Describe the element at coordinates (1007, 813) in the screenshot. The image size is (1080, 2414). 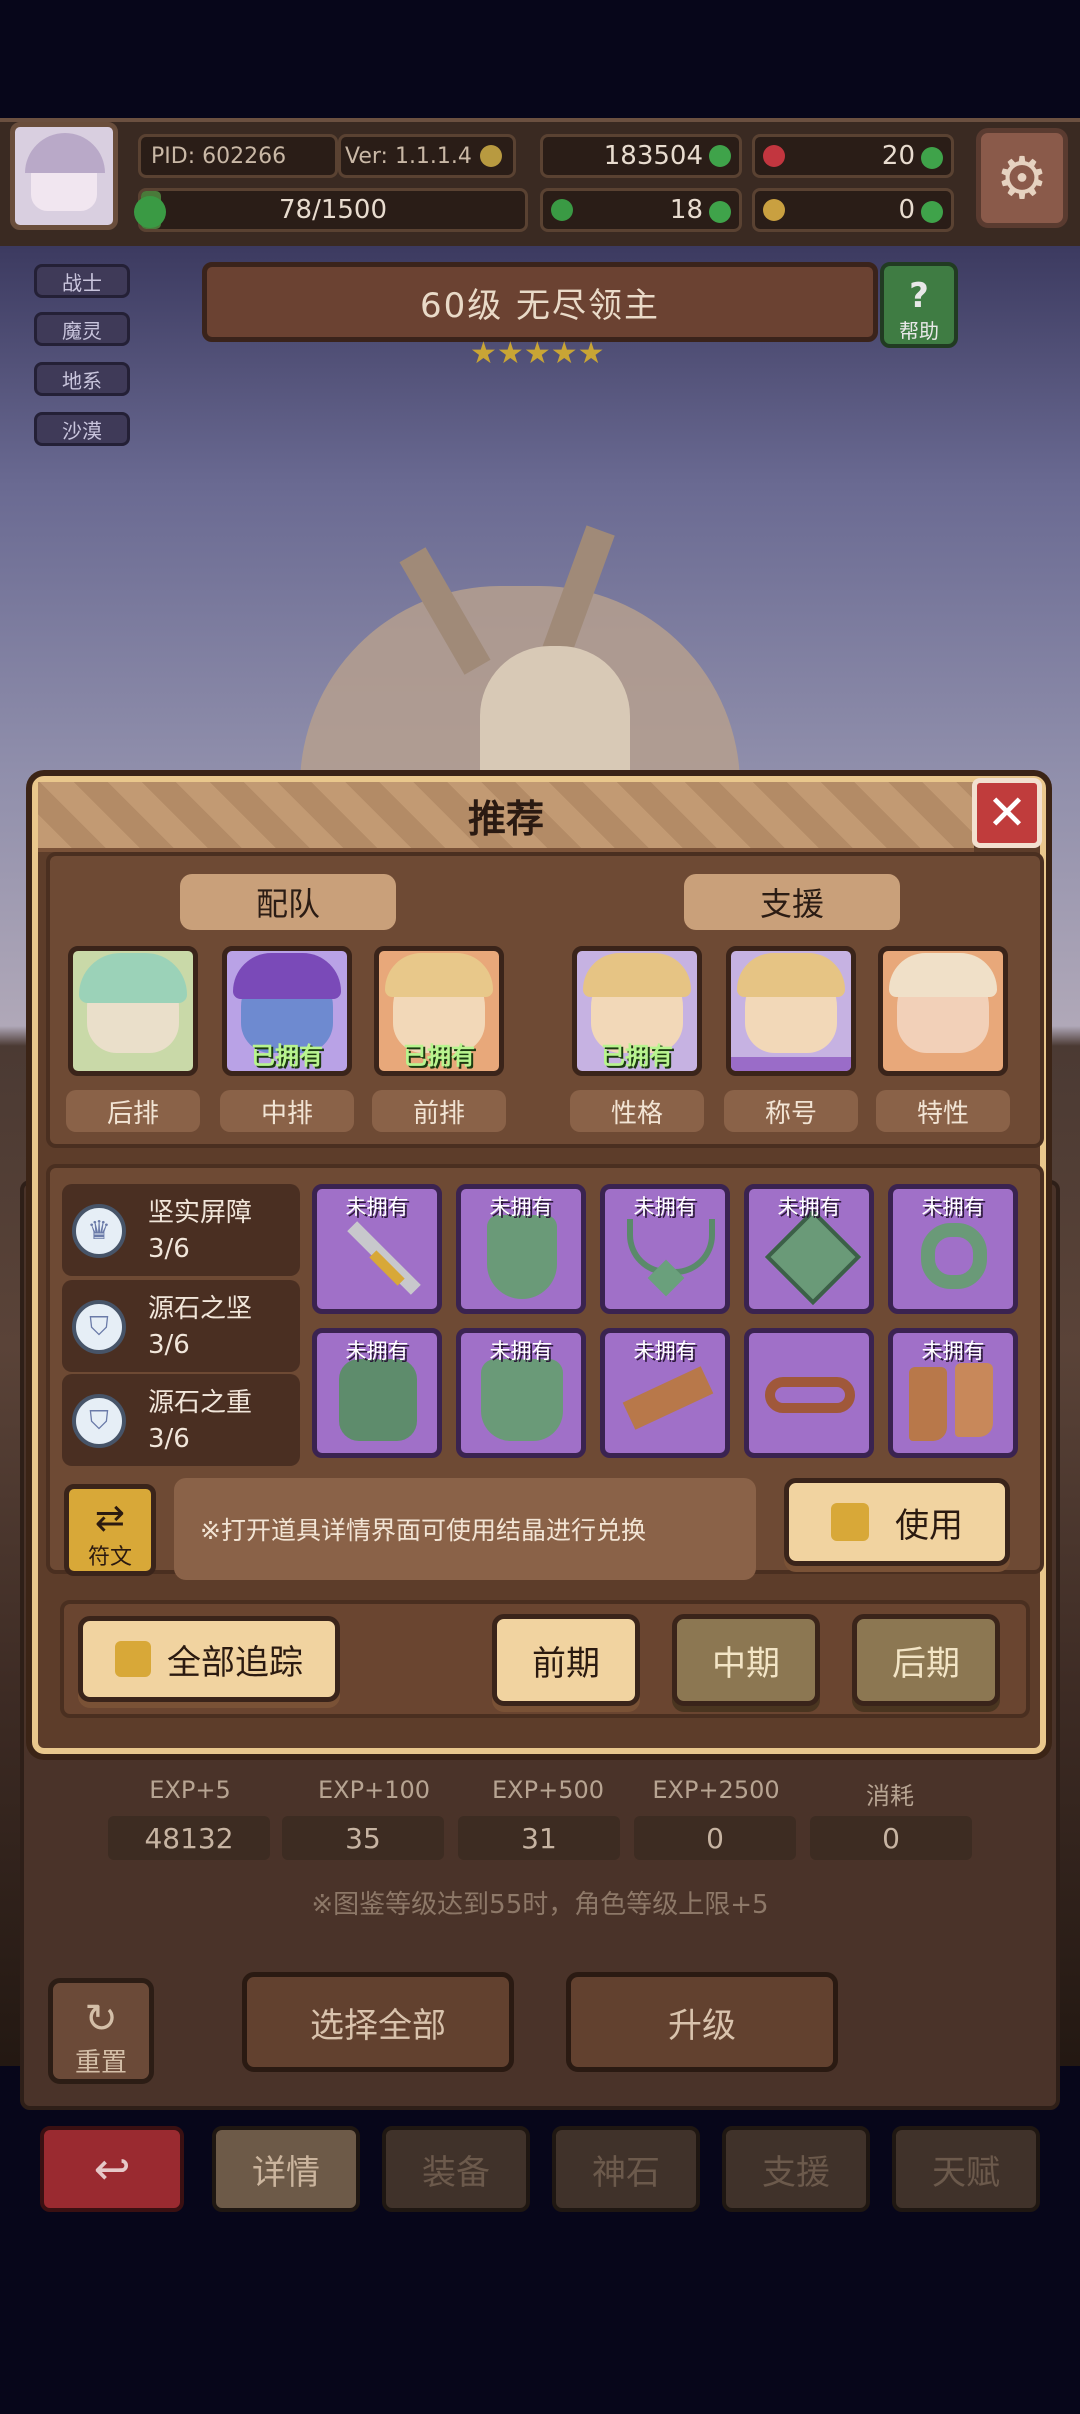
I see `close-icon: ✕` at that location.